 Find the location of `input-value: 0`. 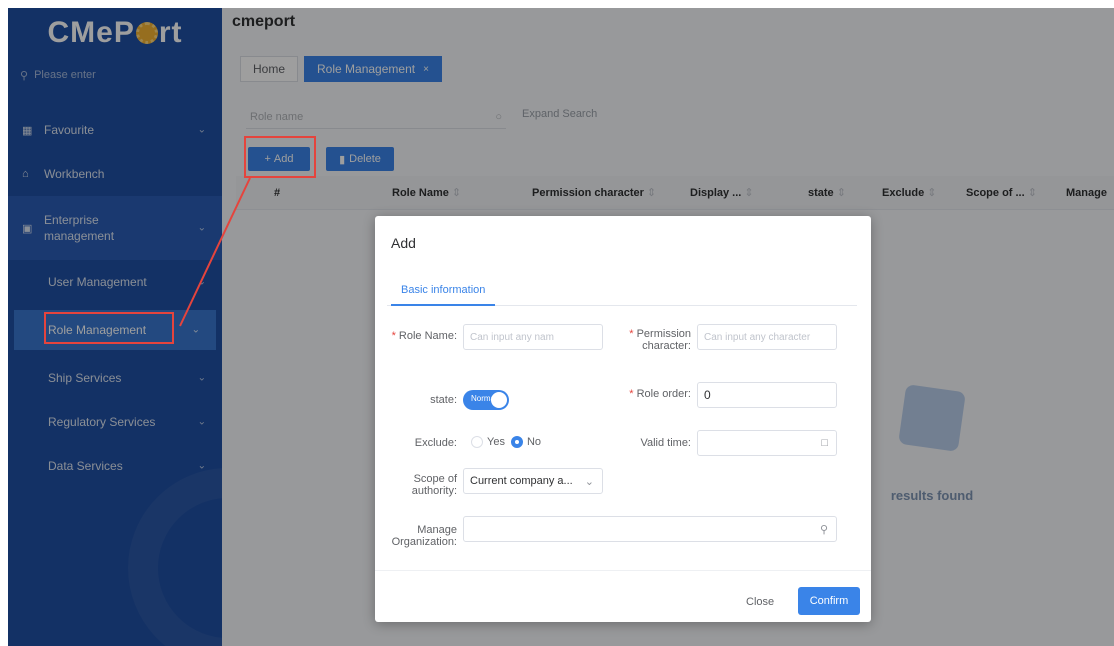

input-value: 0 is located at coordinates (707, 395).